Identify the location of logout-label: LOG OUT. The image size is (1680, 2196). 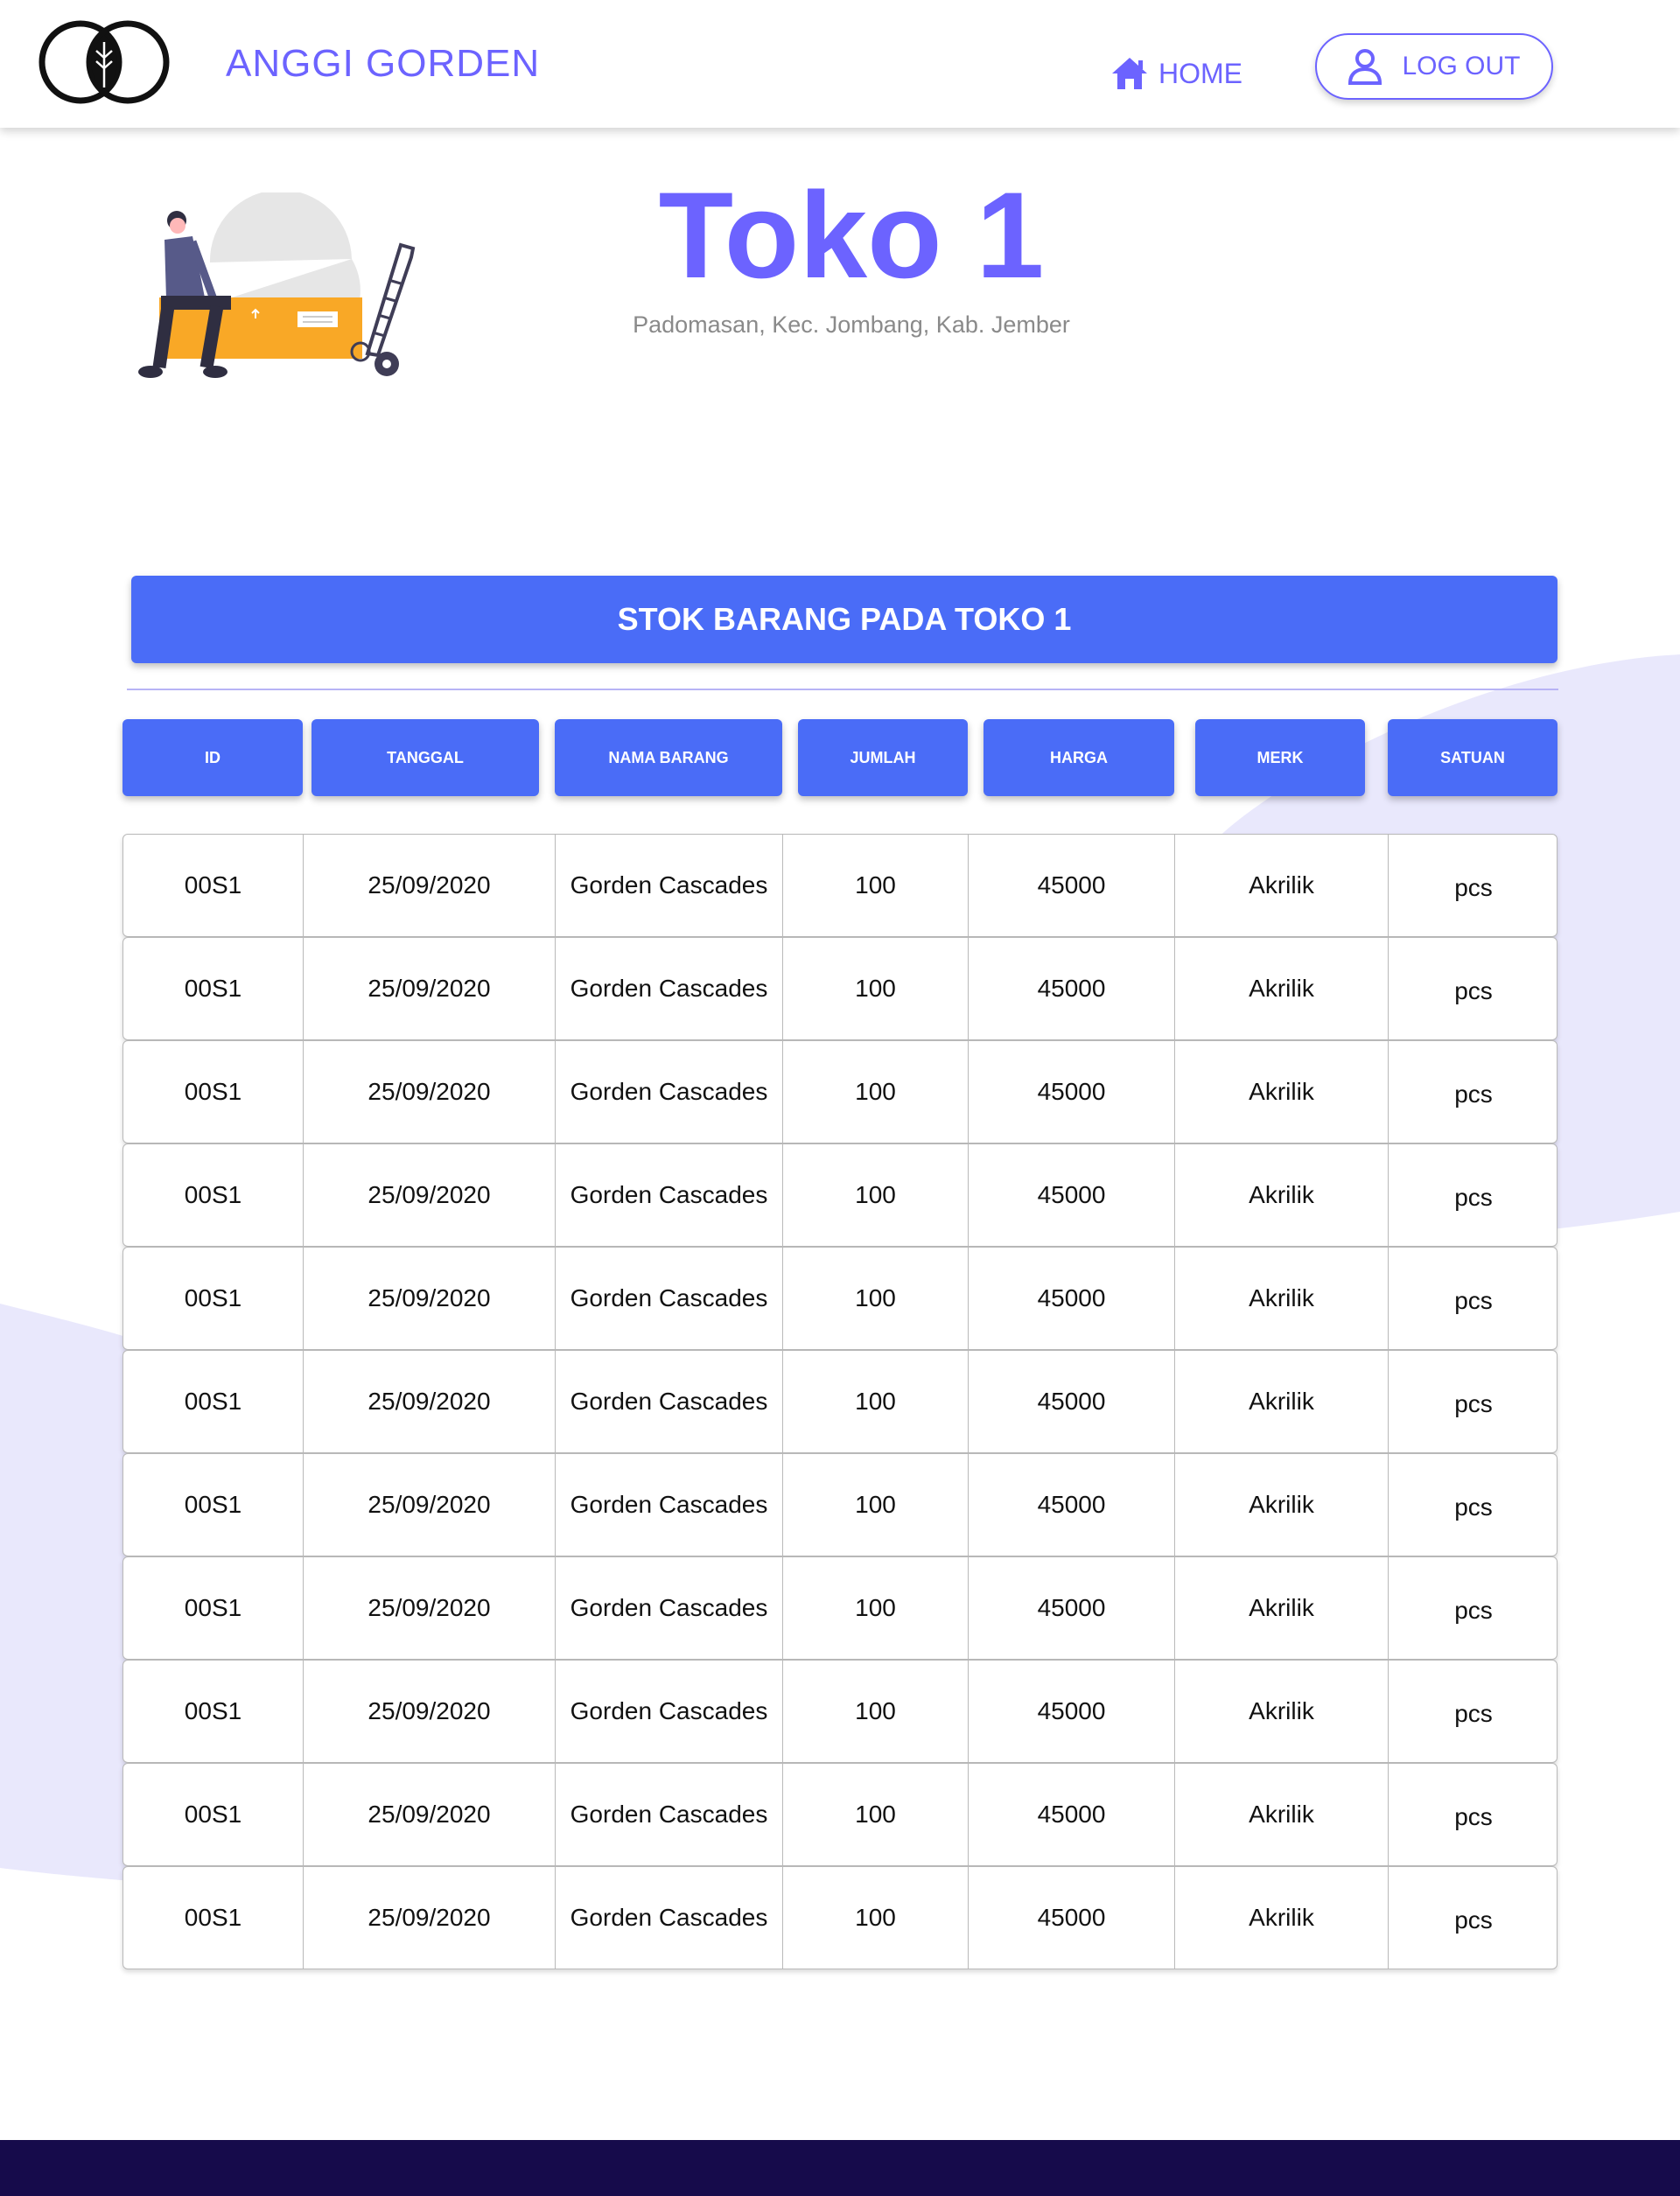
(1461, 66).